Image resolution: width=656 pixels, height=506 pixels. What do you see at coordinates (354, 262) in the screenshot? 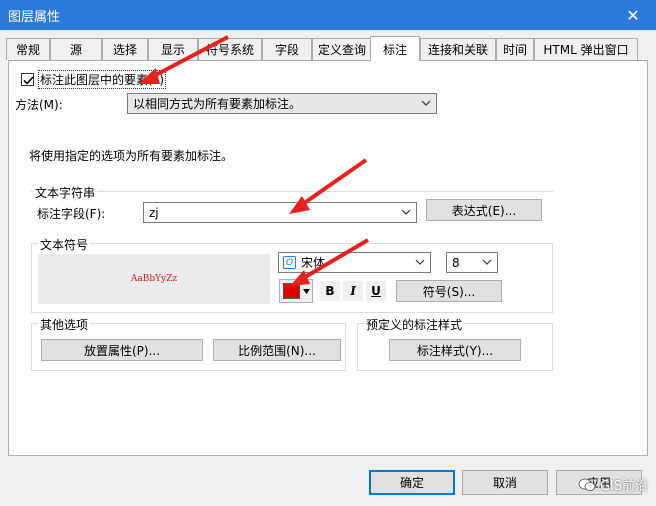
I see `font-dropdown: O 宋体` at bounding box center [354, 262].